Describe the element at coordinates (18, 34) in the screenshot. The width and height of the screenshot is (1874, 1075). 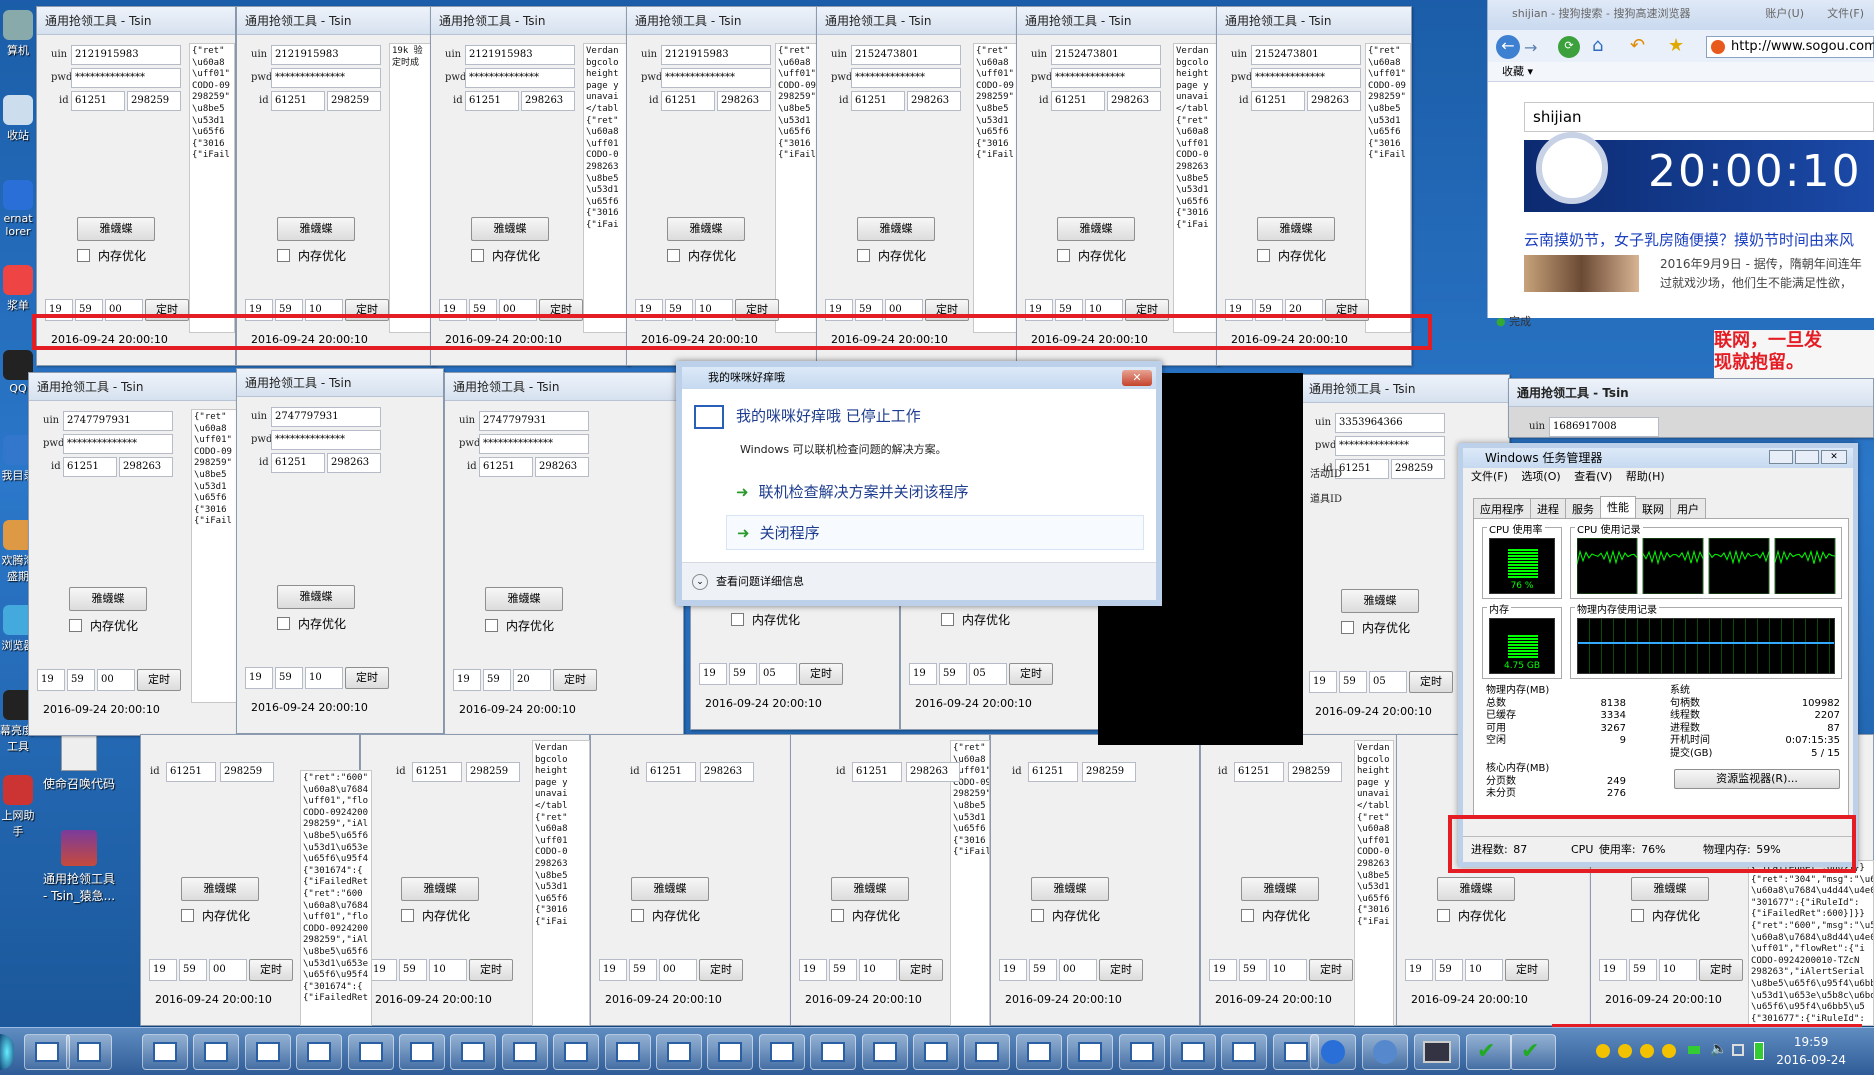
I see `desktop-icon: 算机` at that location.